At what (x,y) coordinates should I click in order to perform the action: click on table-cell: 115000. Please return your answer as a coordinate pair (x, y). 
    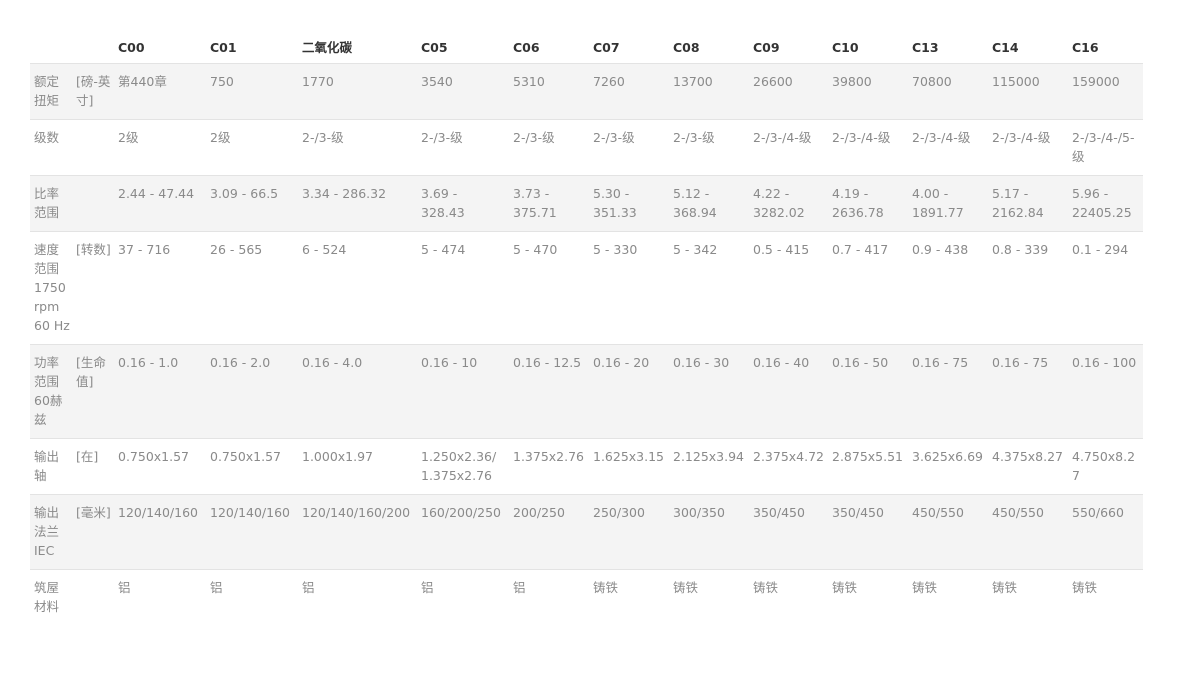
    Looking at the image, I should click on (1016, 81).